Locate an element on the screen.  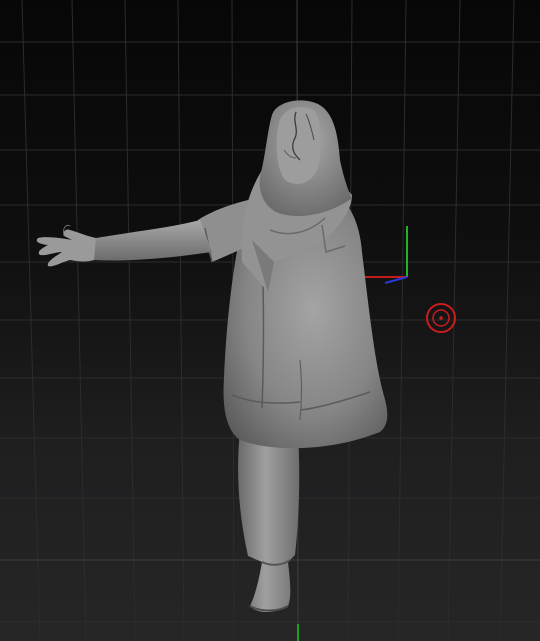
model-hand is located at coordinates (66, 246).